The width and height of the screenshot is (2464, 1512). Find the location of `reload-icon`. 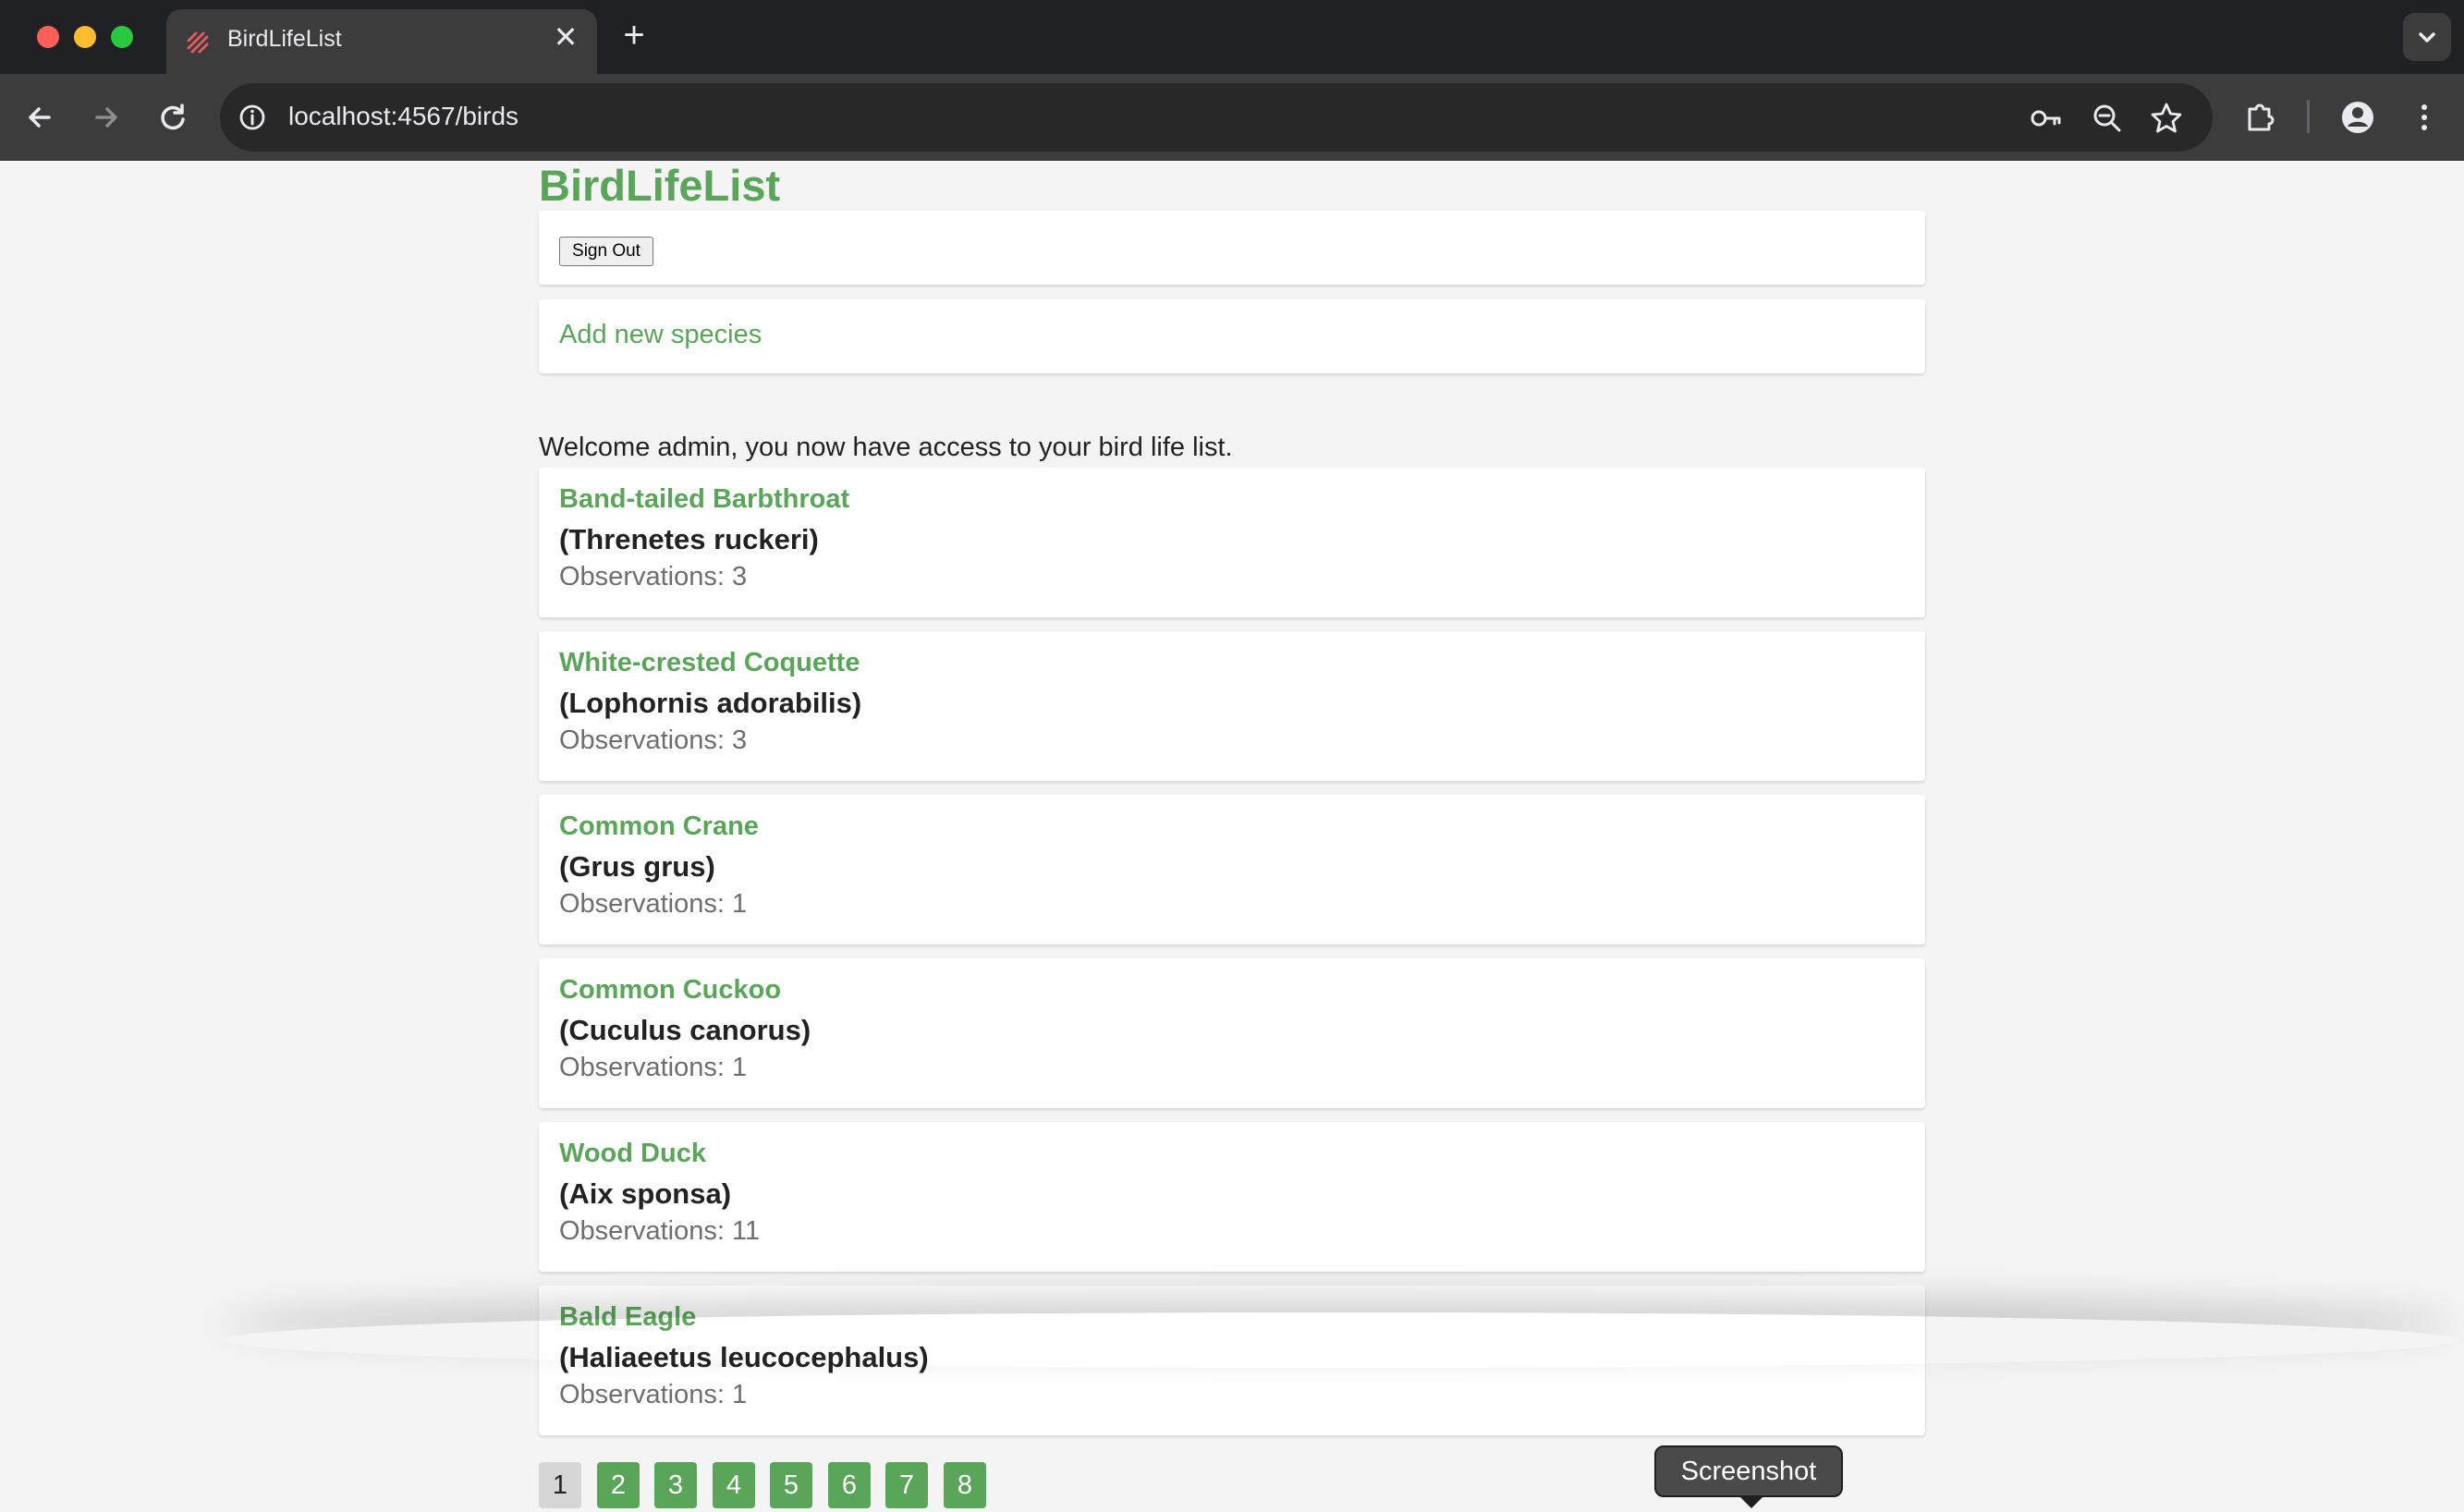

reload-icon is located at coordinates (173, 118).